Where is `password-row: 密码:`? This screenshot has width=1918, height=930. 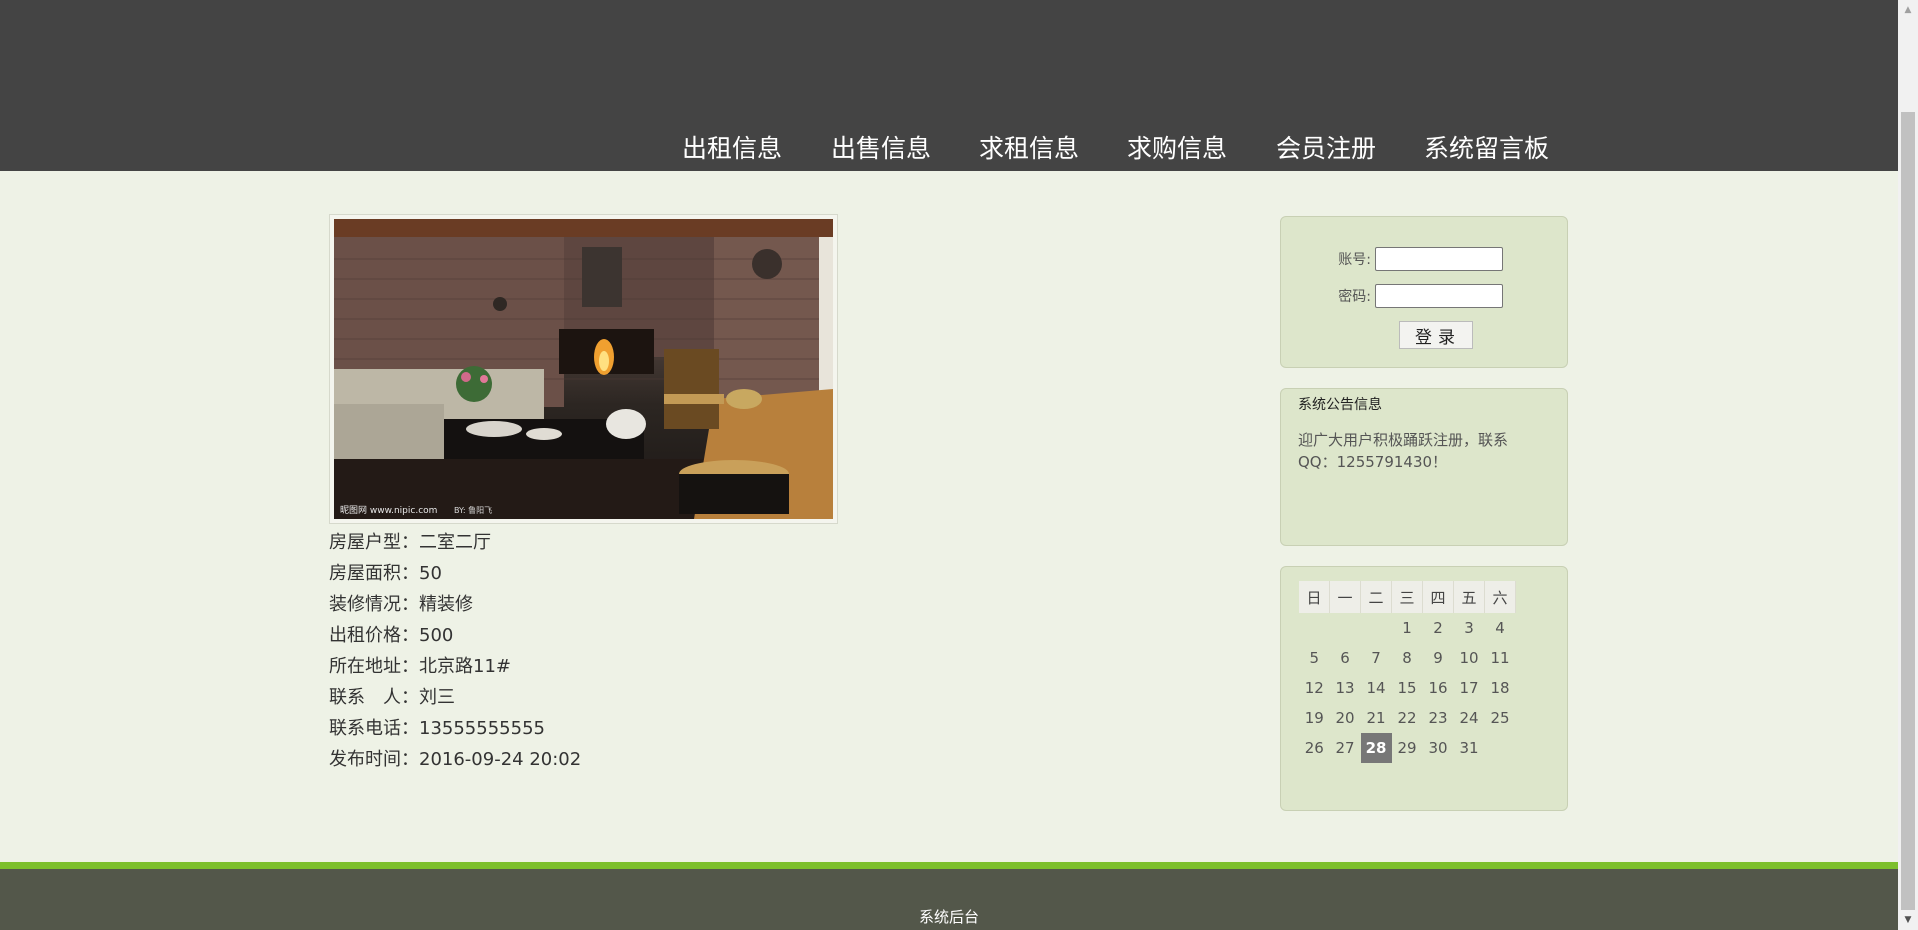
password-row: 密码: is located at coordinates (1415, 297).